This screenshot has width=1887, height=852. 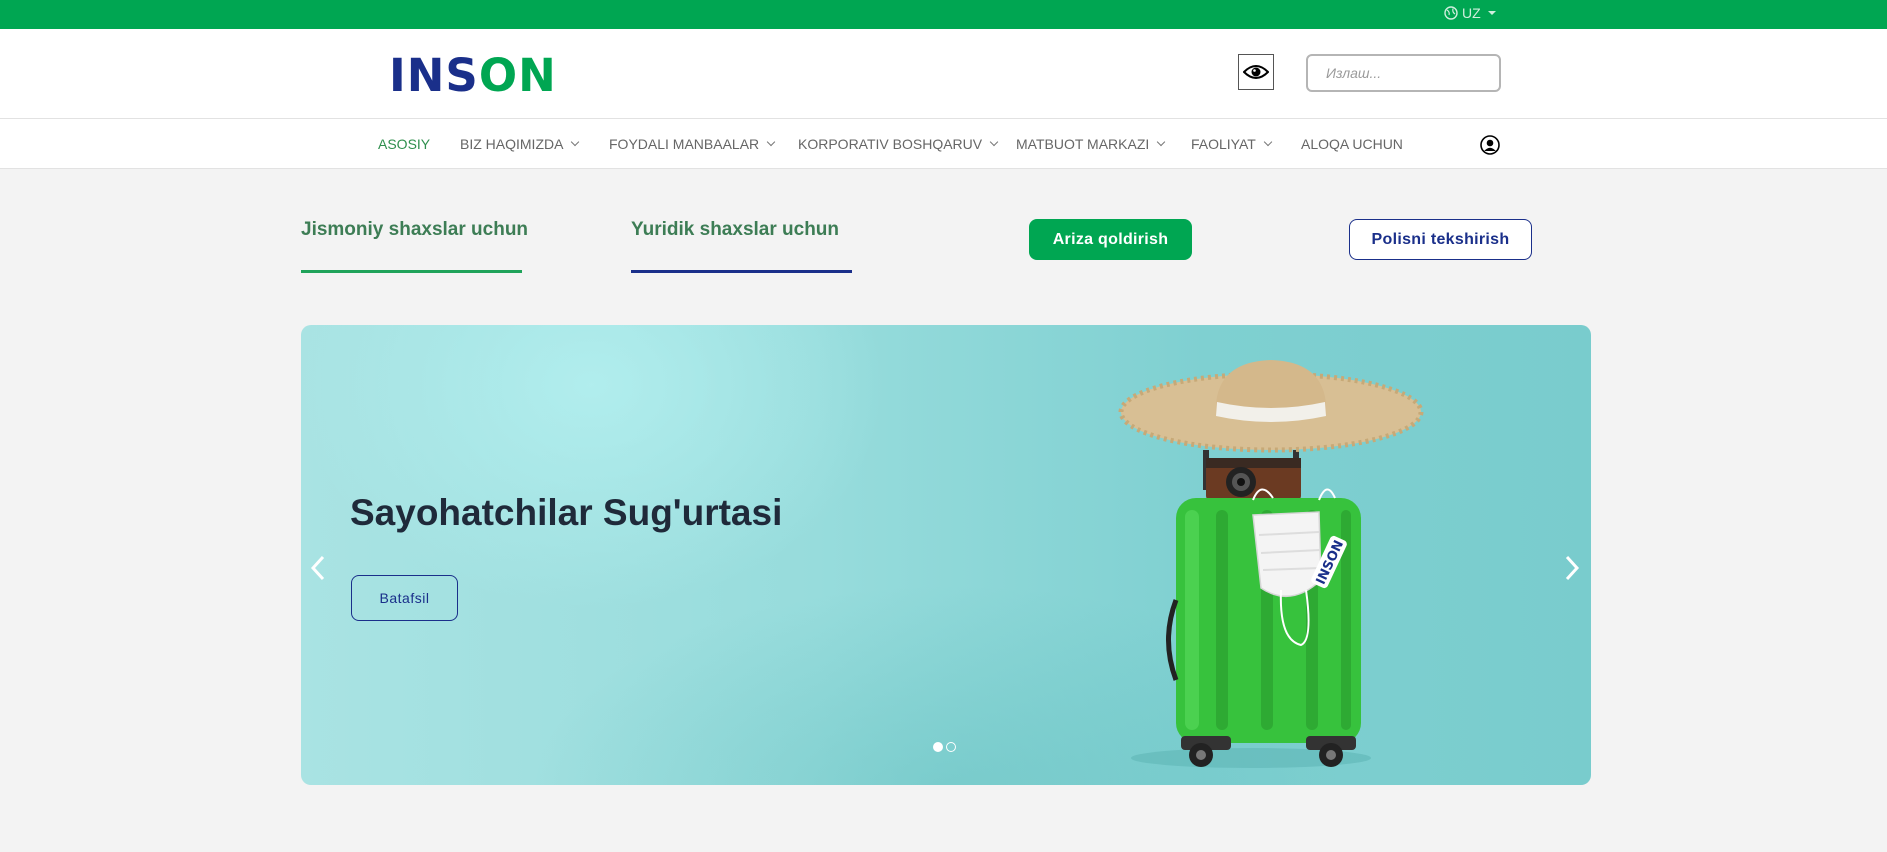 What do you see at coordinates (1110, 239) in the screenshot?
I see `submit-application-button: Ariza qoldirish` at bounding box center [1110, 239].